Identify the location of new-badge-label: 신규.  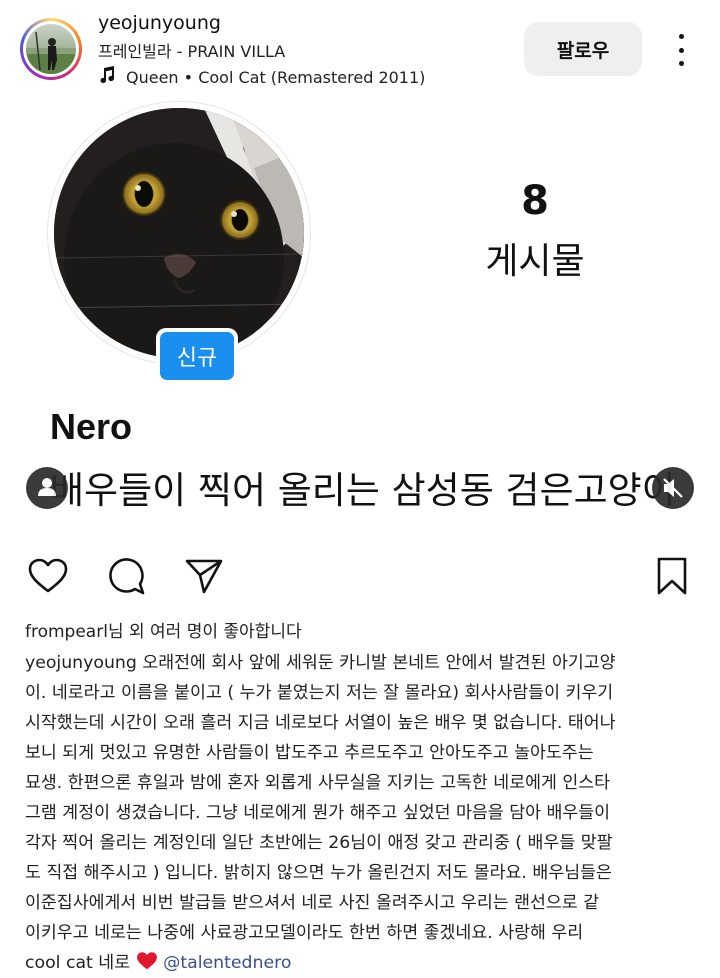
(197, 356).